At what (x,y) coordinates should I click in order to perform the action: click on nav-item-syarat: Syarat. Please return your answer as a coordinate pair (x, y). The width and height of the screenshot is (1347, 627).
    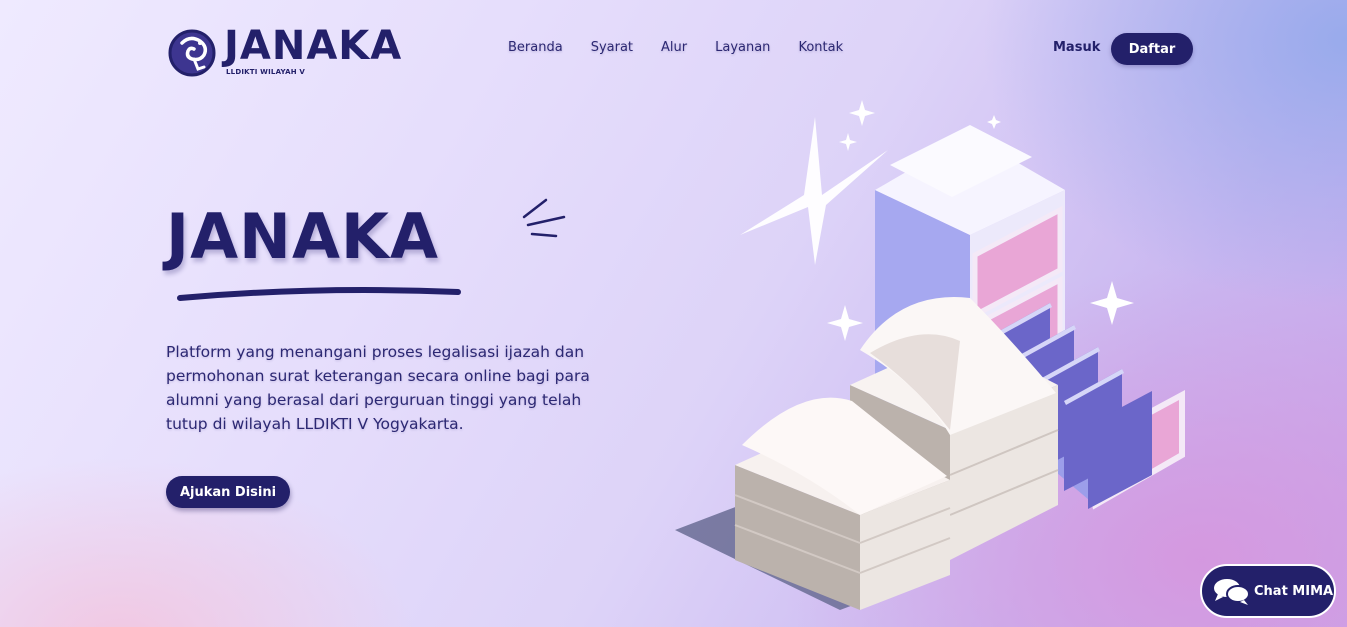
    Looking at the image, I should click on (612, 47).